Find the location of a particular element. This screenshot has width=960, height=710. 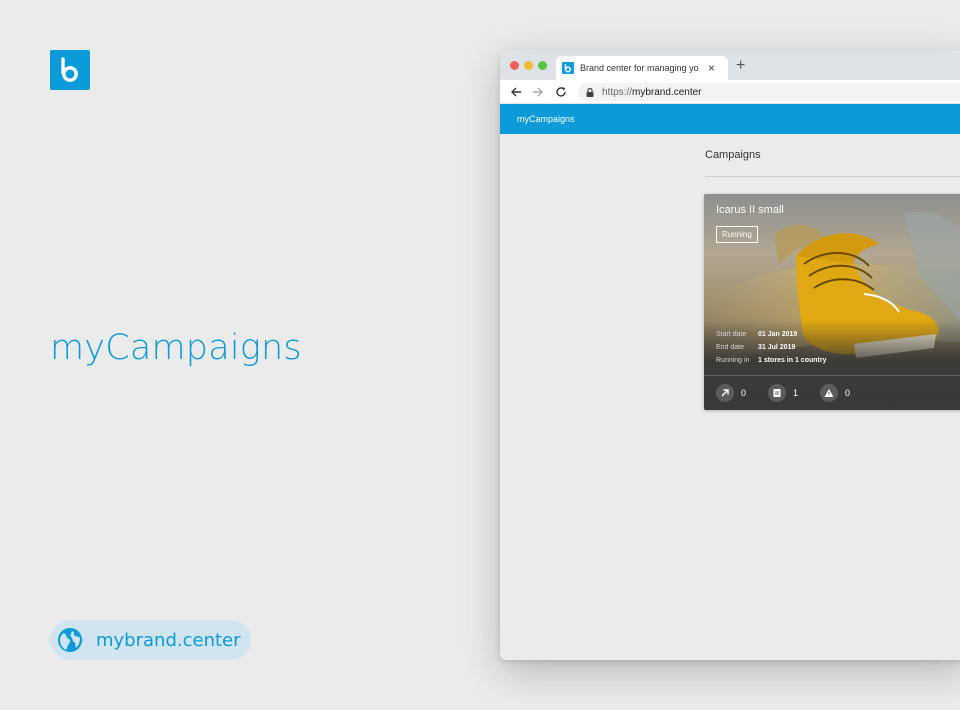

browser-titlebar: Brand center for managing yo × + is located at coordinates (730, 65).